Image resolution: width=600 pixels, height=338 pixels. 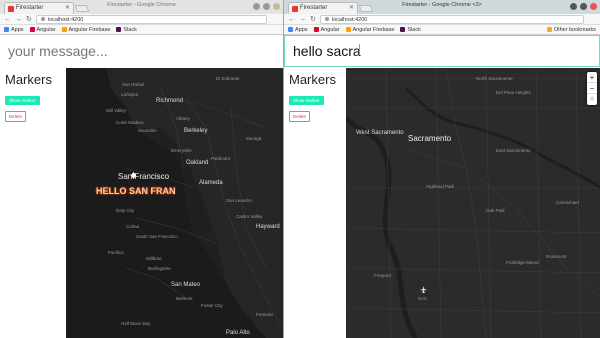 I want to click on map-label: Piedmont, so click(x=221, y=158).